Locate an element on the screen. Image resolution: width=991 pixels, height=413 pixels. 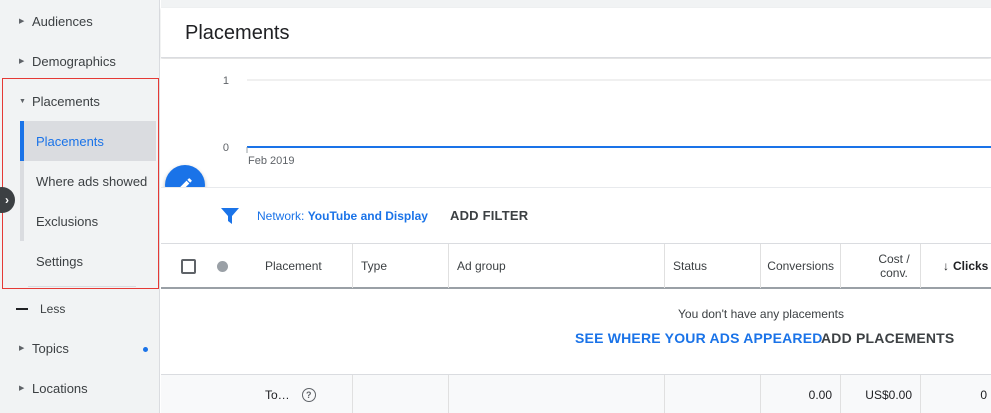
total-adgroup-cell is located at coordinates (557, 394).